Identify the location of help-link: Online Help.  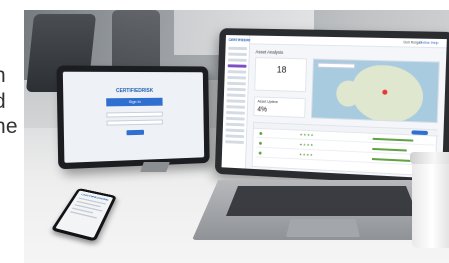
(429, 43).